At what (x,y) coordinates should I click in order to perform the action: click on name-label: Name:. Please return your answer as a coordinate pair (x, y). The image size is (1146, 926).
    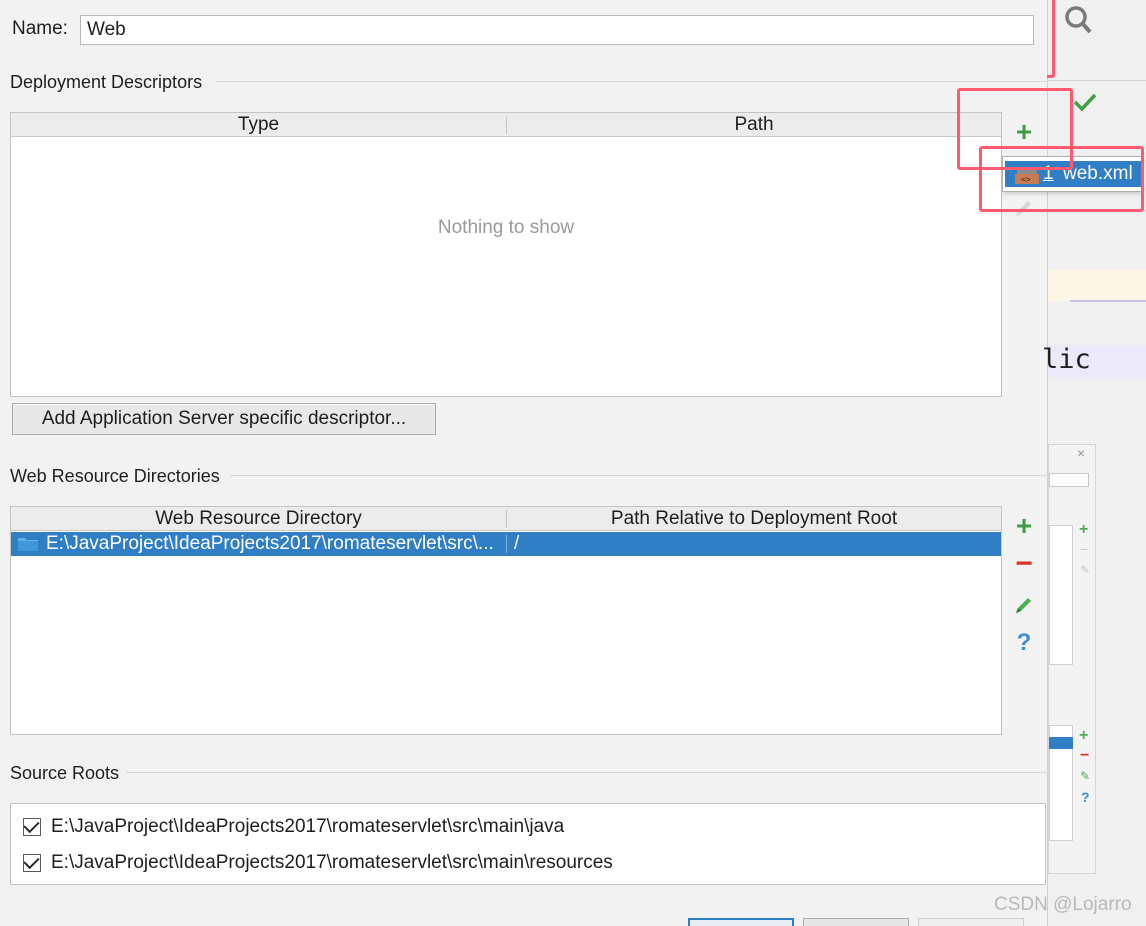
    Looking at the image, I should click on (40, 28).